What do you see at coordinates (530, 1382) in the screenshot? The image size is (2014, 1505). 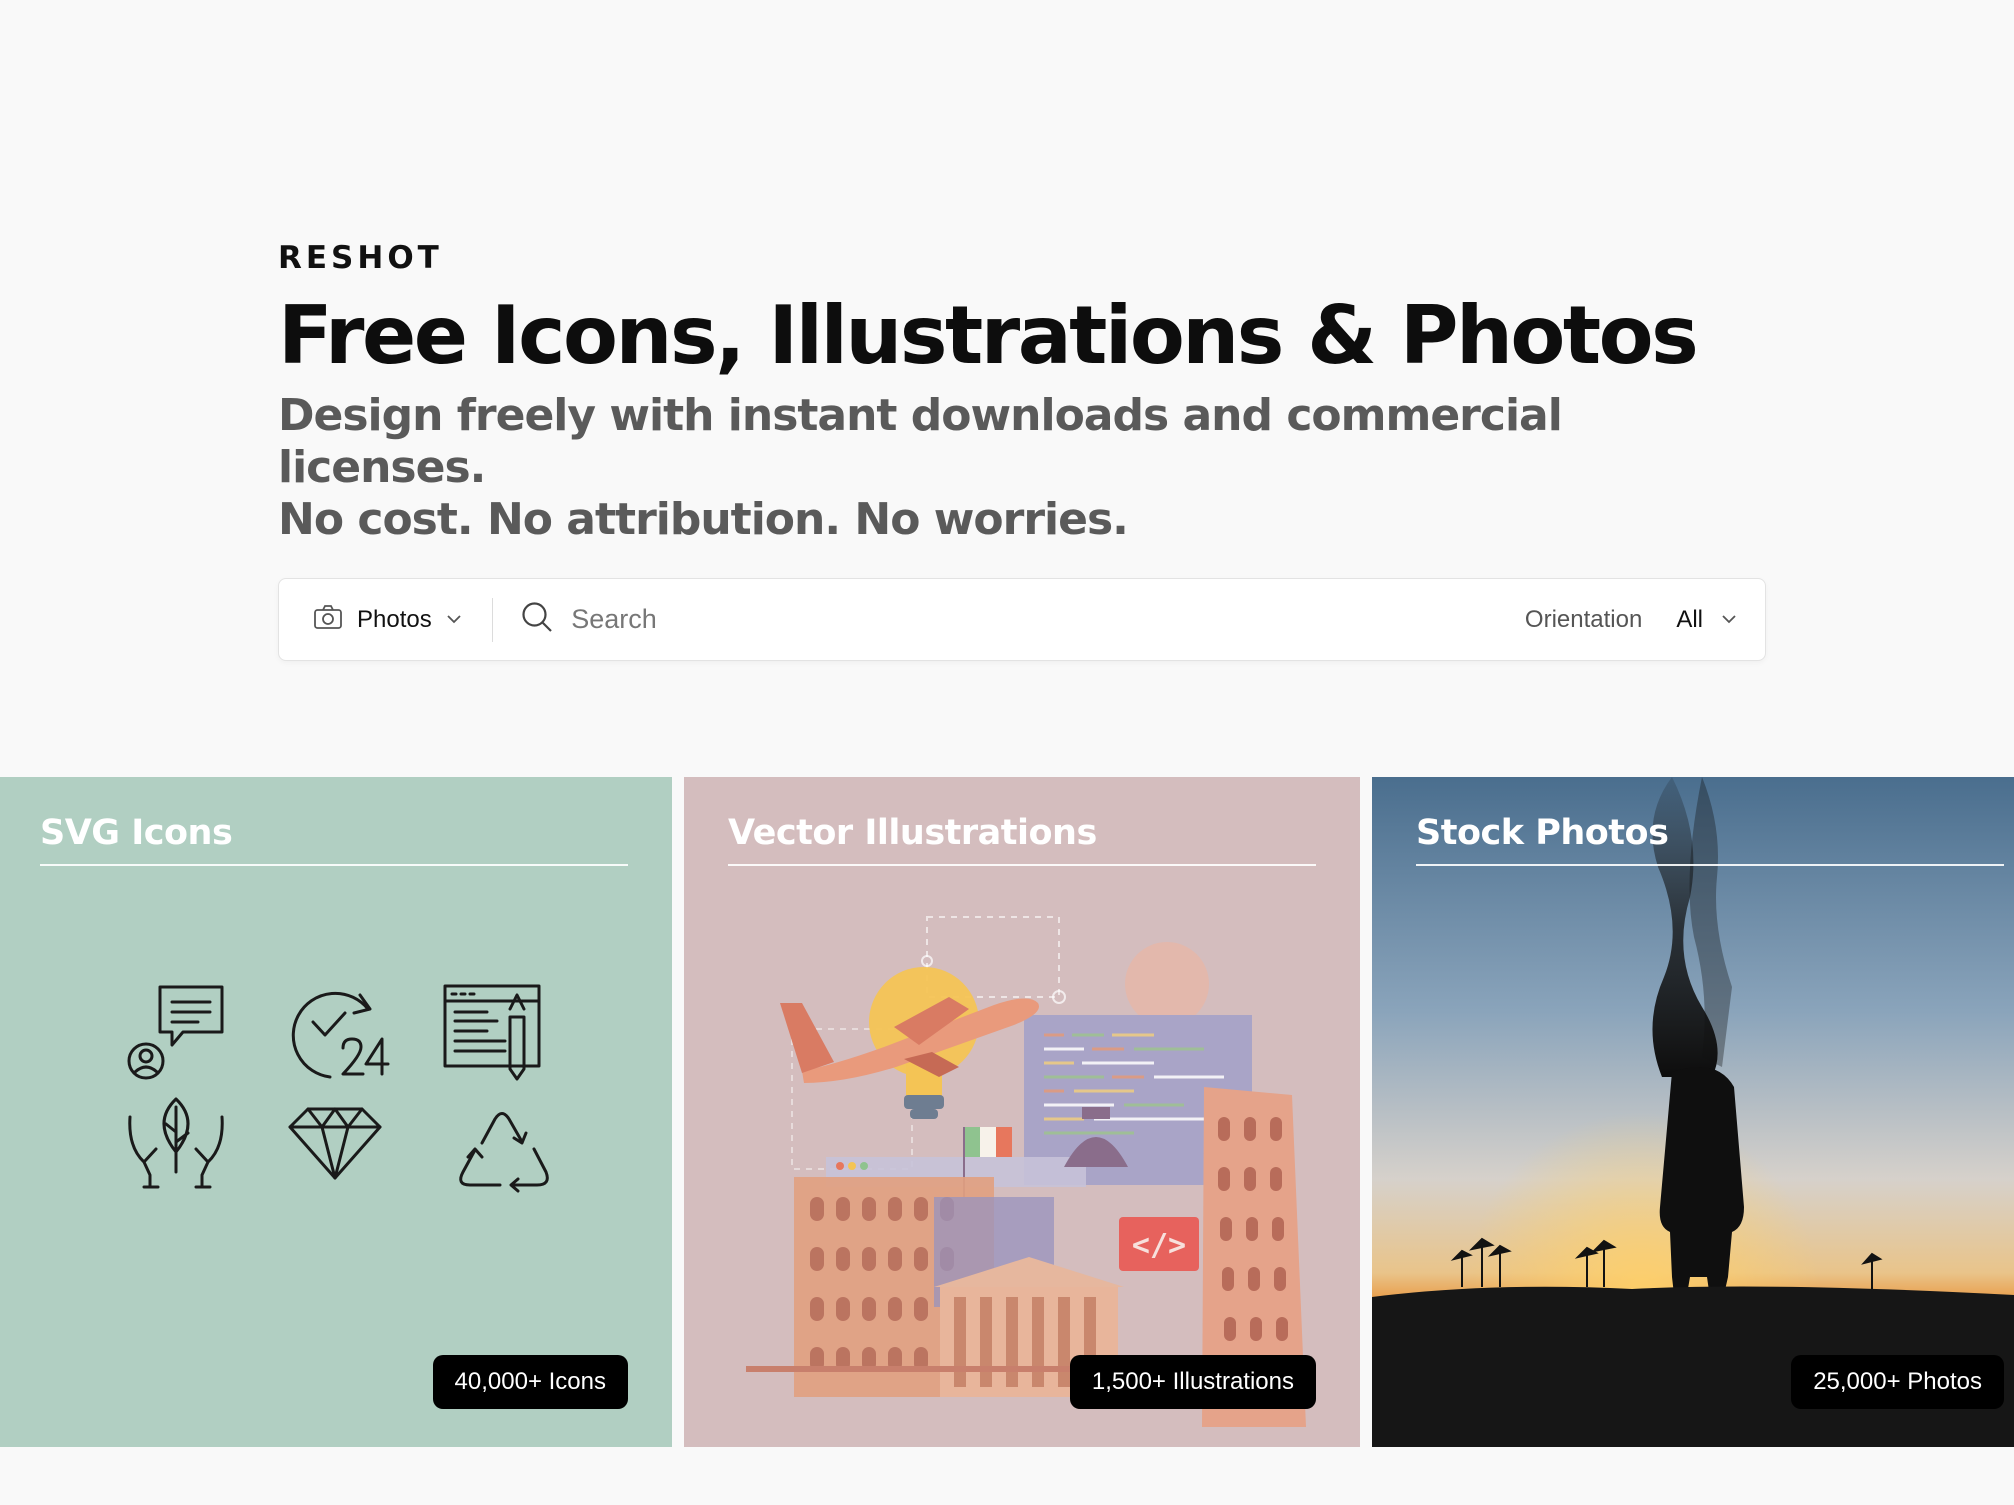 I see `icons-count-badge: 40,000+ Icons` at bounding box center [530, 1382].